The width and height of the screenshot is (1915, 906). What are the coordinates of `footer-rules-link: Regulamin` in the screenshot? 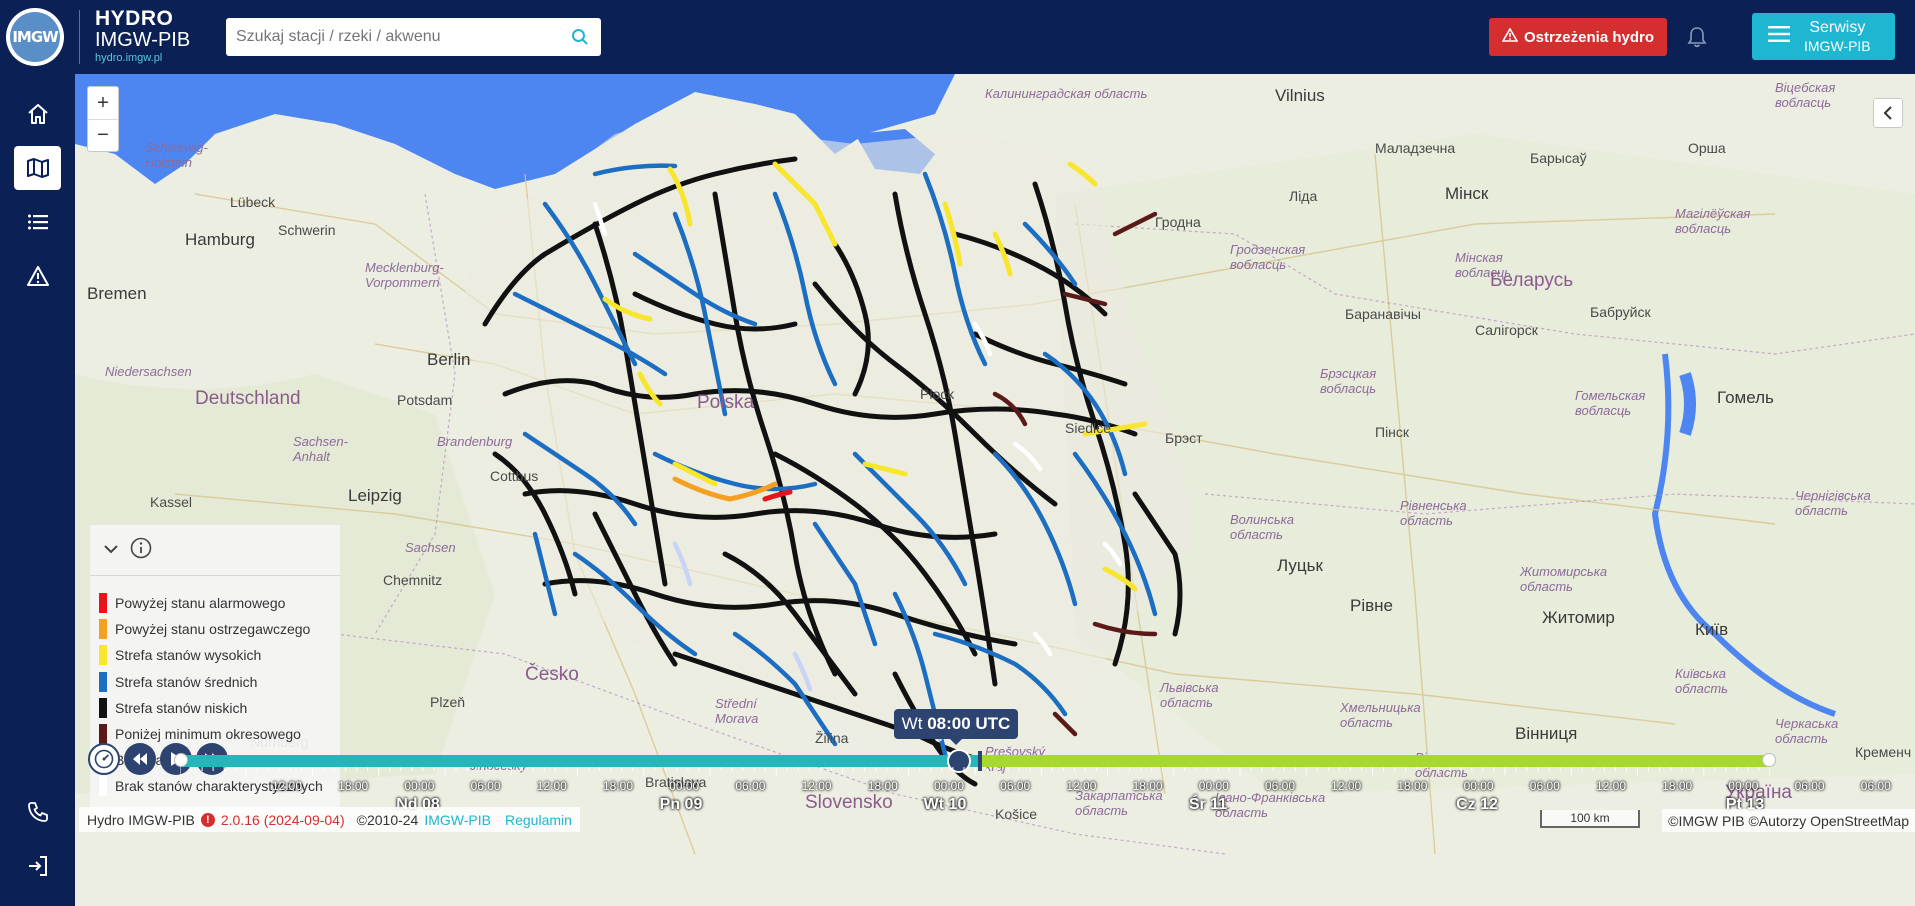 It's located at (538, 820).